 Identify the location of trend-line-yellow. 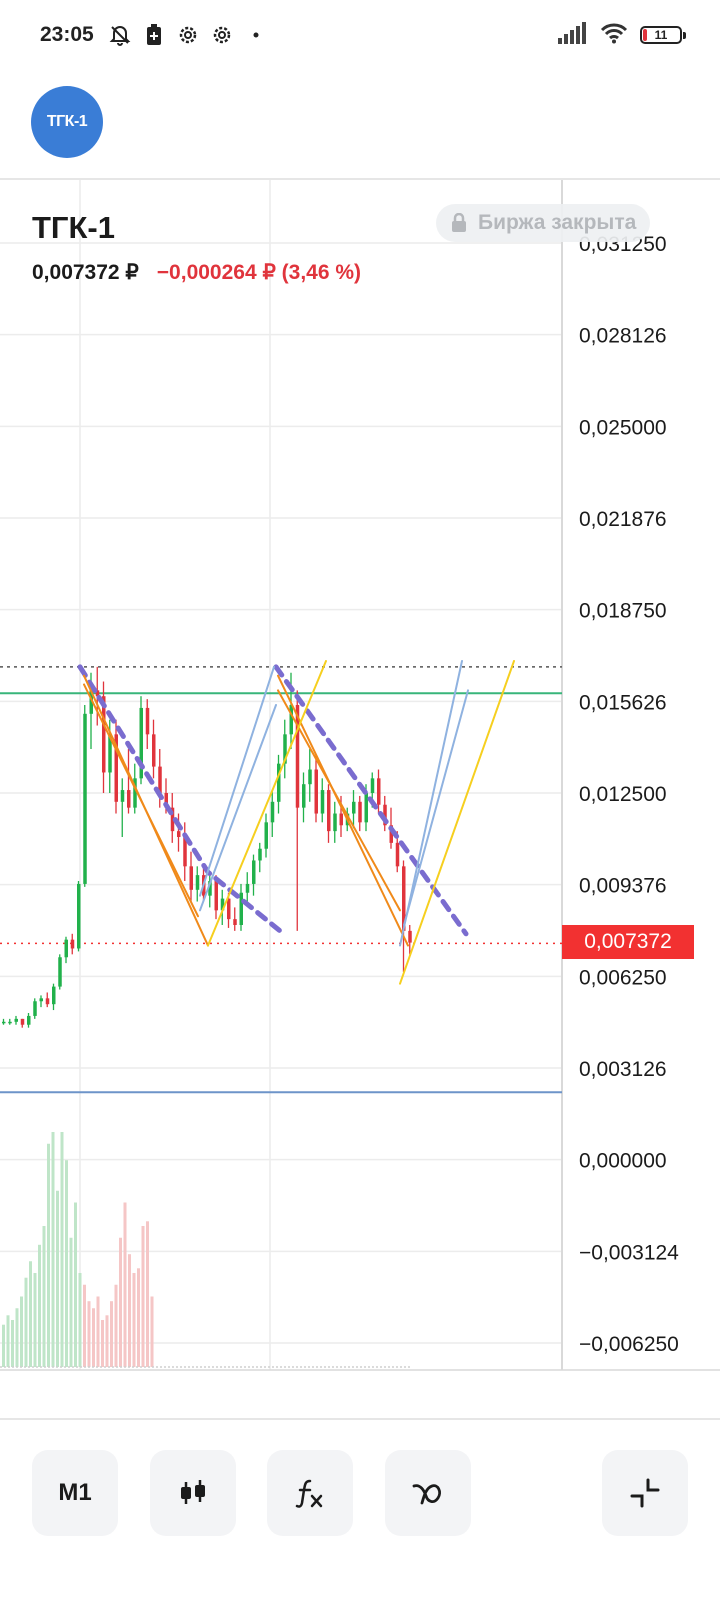
(457, 822).